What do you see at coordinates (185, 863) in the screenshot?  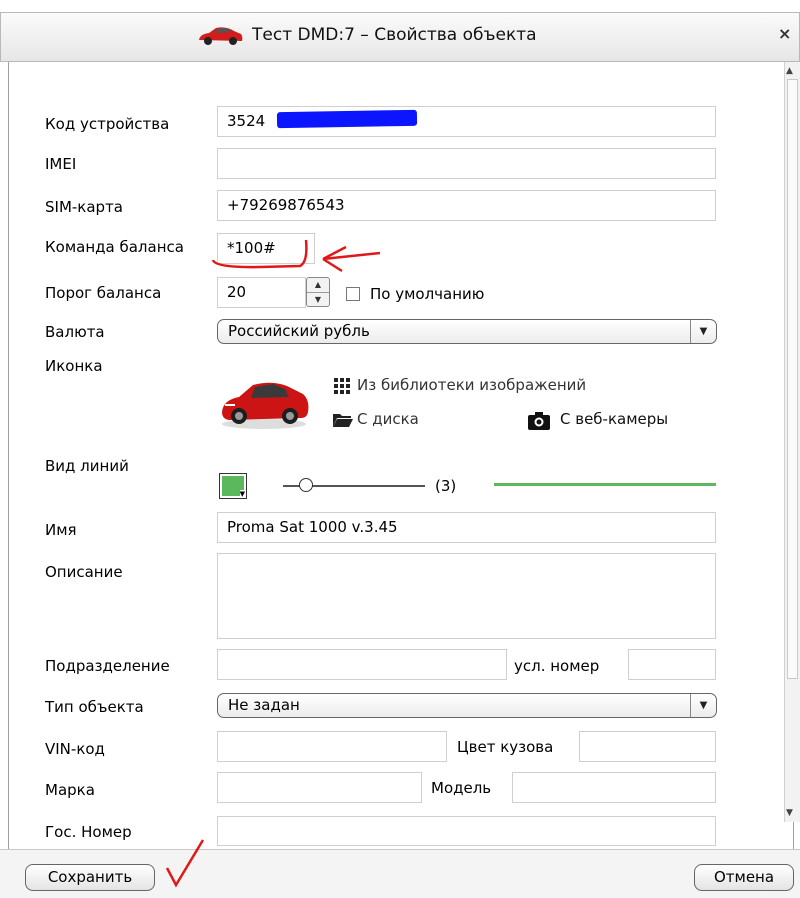 I see `checkmark-annotation` at bounding box center [185, 863].